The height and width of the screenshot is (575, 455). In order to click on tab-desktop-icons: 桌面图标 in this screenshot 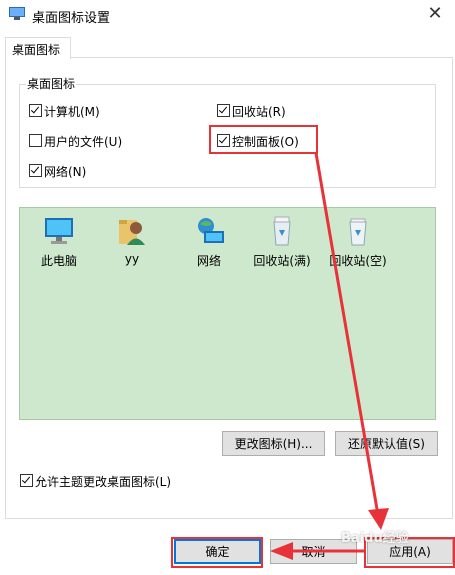, I will do `click(38, 48)`.